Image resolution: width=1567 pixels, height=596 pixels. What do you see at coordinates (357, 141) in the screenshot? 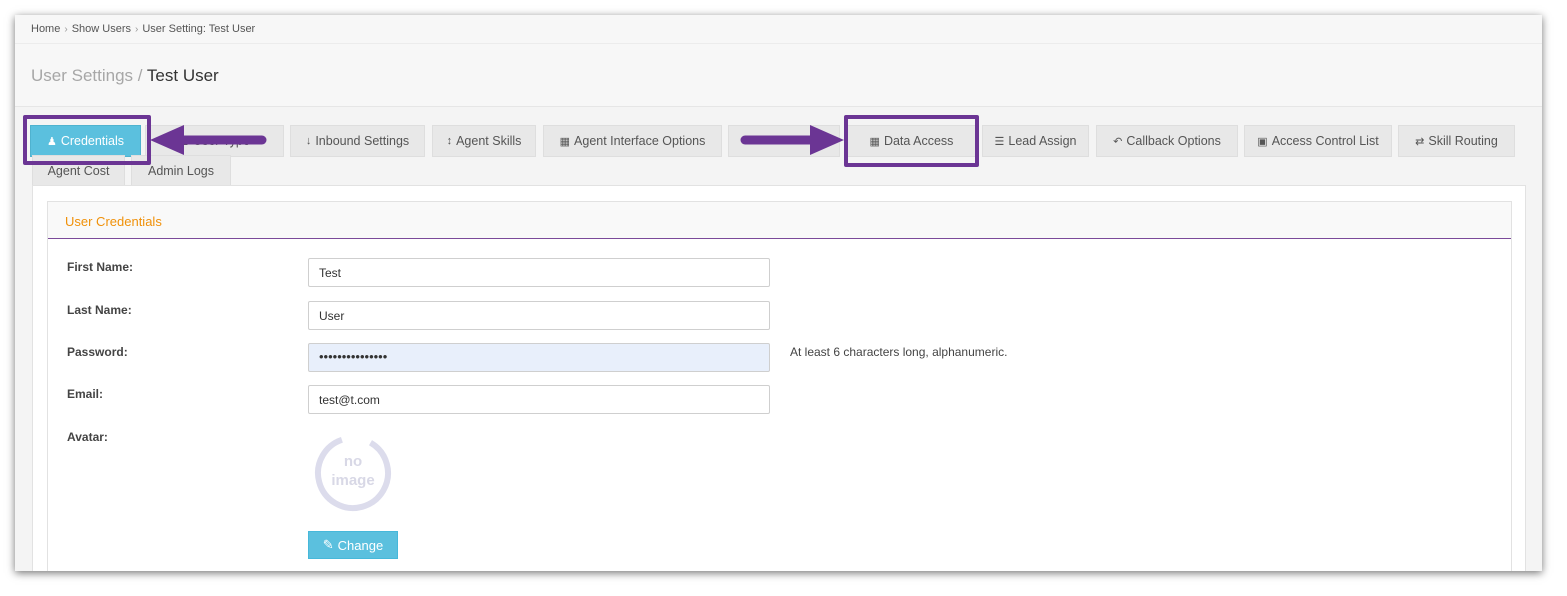
I see `tab-inbound-settings: ↓ Inbound Settings` at bounding box center [357, 141].